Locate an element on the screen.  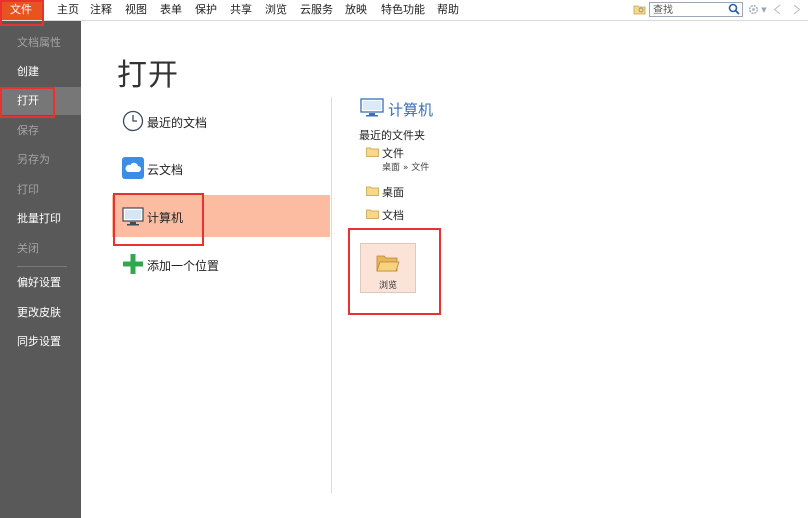
sidebar-separator is located at coordinates (42, 266).